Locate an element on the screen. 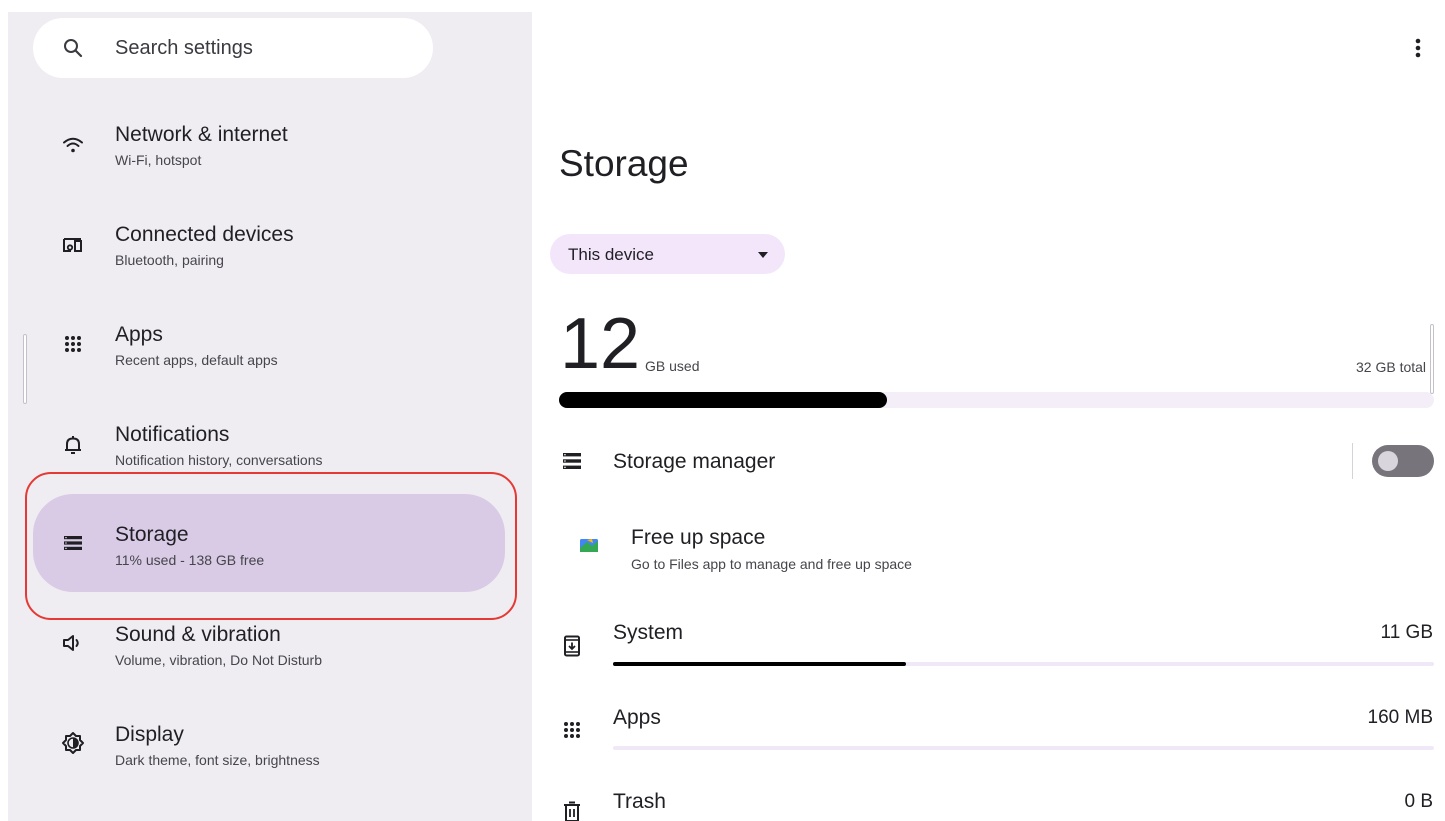 The image size is (1445, 821). page-title: Storage is located at coordinates (624, 163).